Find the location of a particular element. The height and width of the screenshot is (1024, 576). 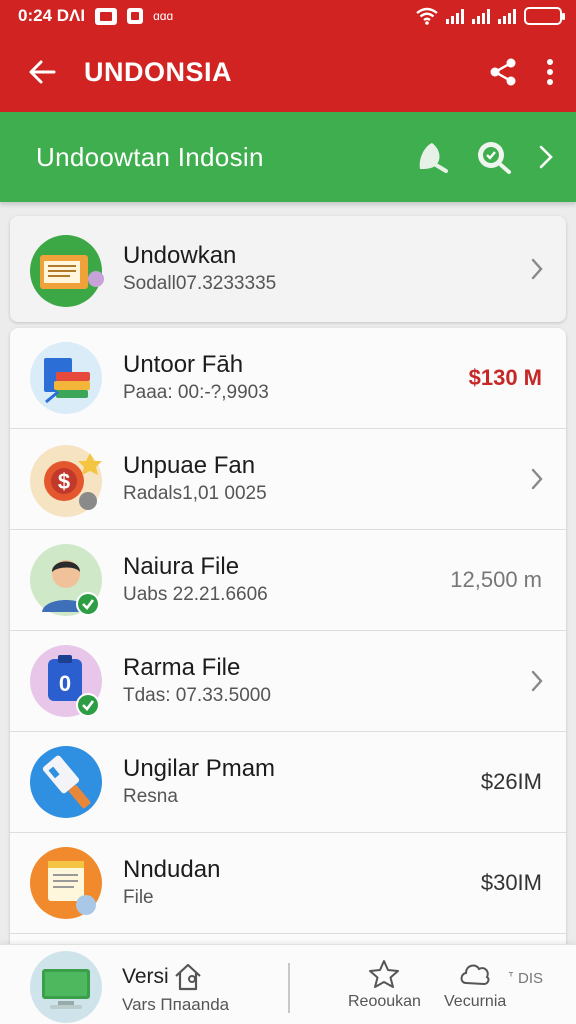

bottom-avatar is located at coordinates (66, 987).